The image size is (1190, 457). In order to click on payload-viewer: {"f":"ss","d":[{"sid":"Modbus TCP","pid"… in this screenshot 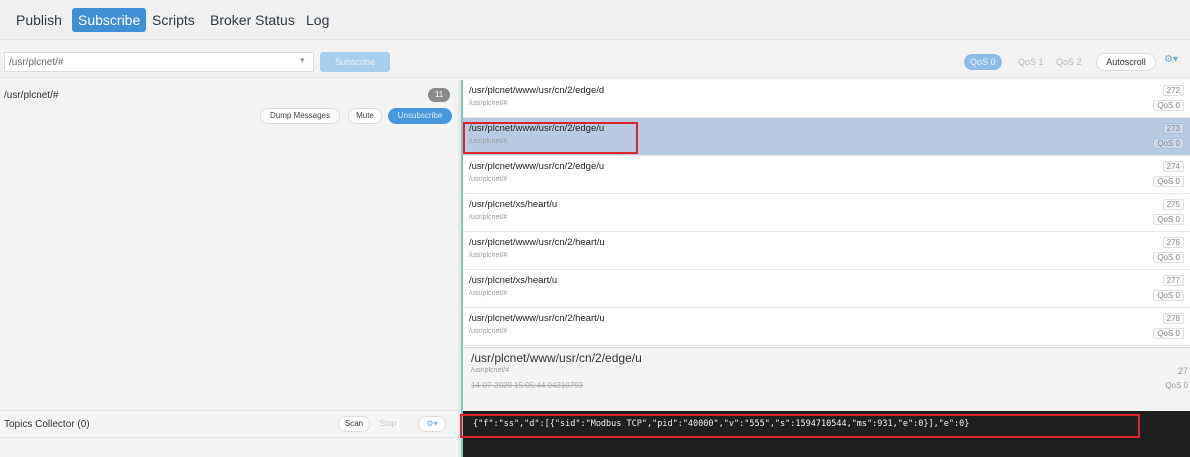, I will do `click(826, 434)`.